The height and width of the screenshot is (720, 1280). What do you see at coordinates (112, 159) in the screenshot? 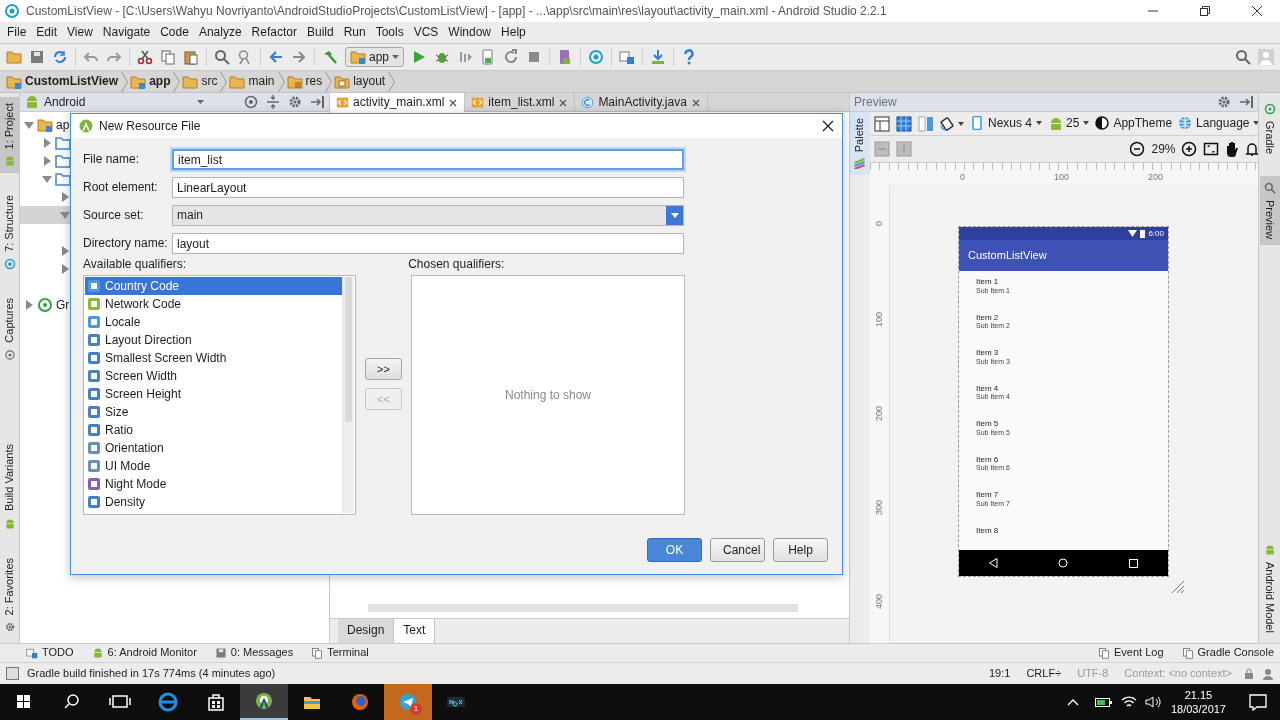
I see `field-label: File name:` at bounding box center [112, 159].